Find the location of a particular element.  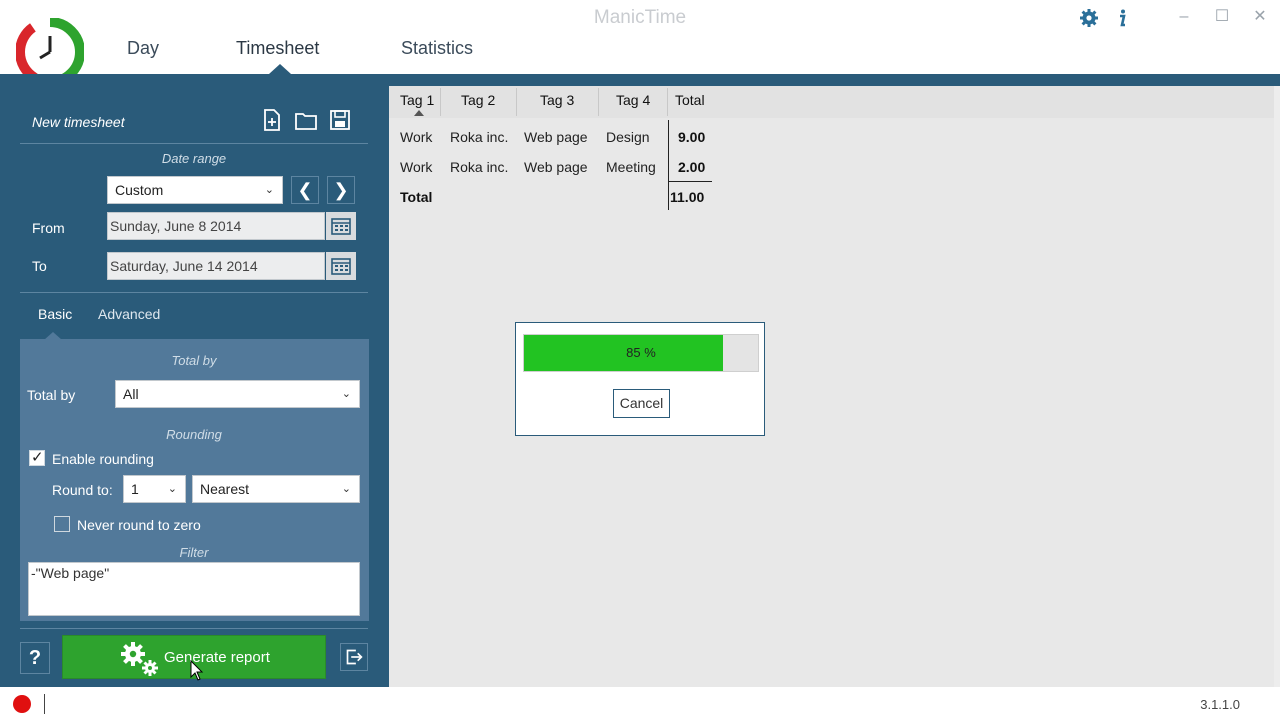

info-icon is located at coordinates (1122, 18).